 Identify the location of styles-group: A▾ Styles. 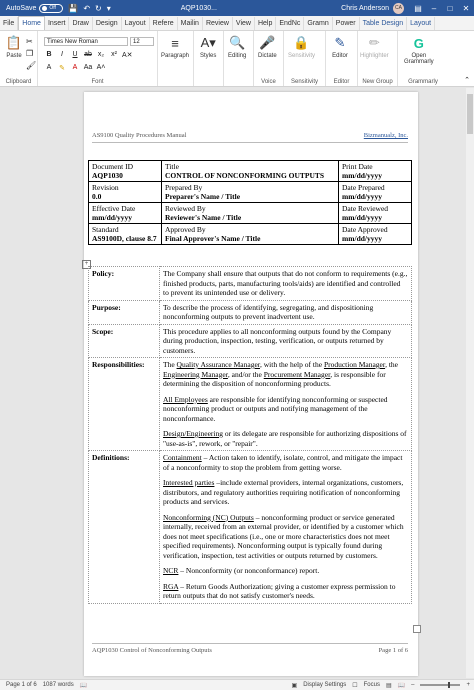
(209, 58).